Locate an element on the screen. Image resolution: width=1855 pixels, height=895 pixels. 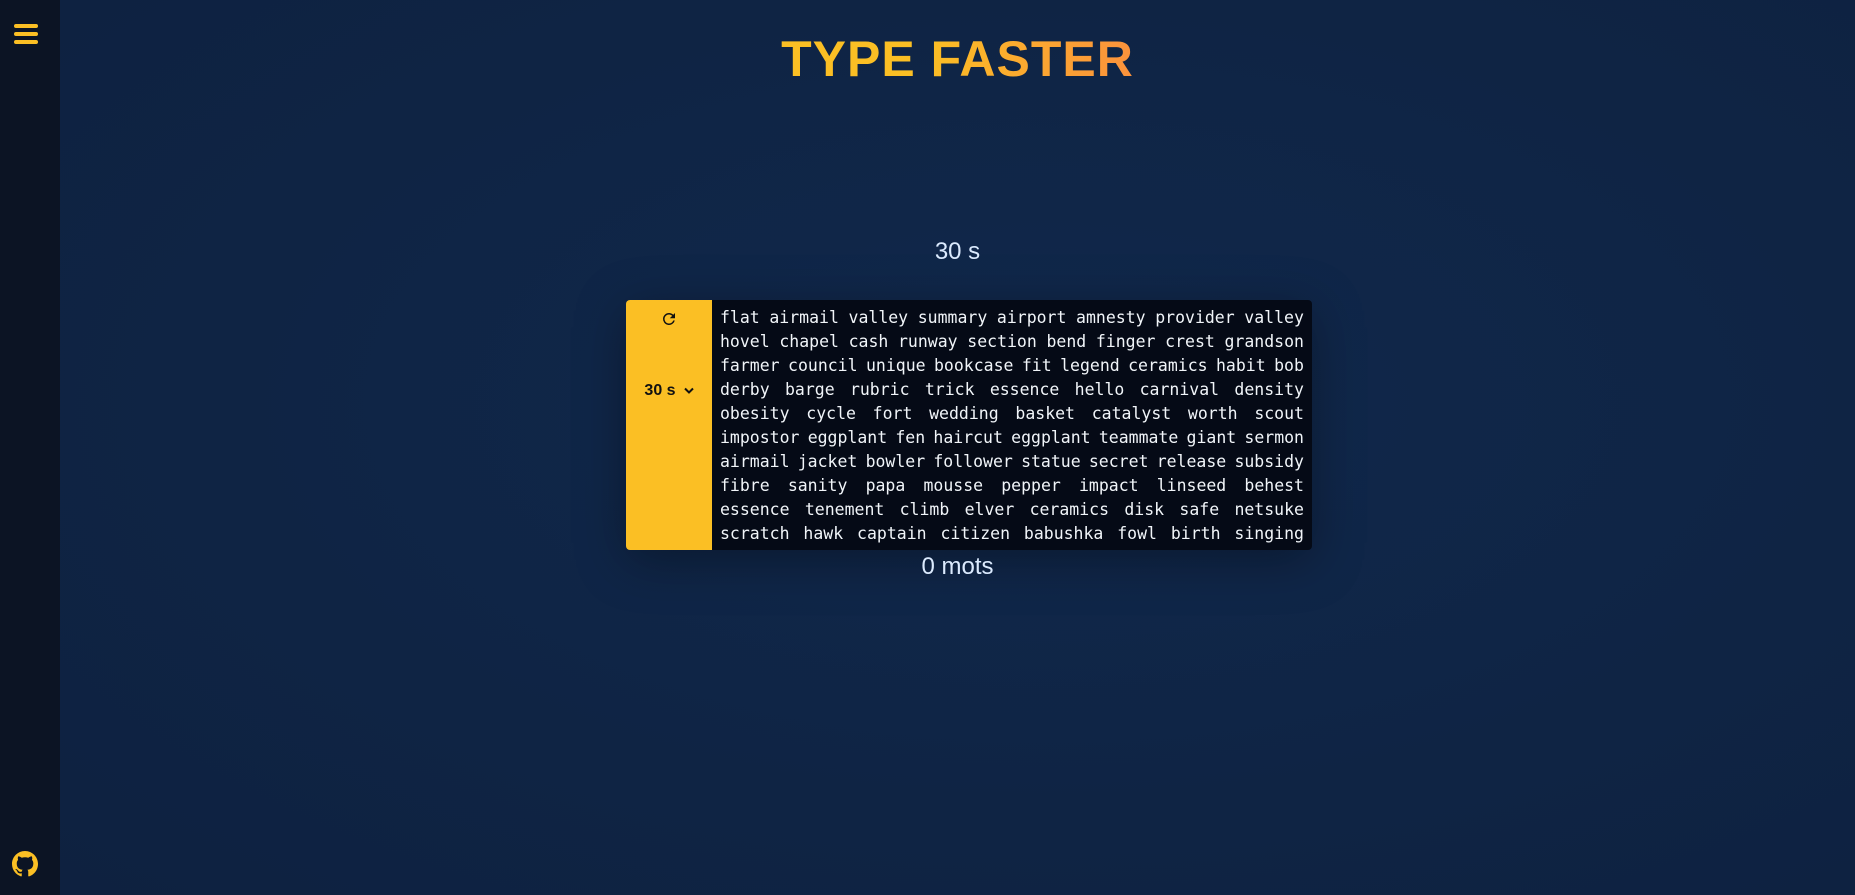
word: finger is located at coordinates (1125, 341).